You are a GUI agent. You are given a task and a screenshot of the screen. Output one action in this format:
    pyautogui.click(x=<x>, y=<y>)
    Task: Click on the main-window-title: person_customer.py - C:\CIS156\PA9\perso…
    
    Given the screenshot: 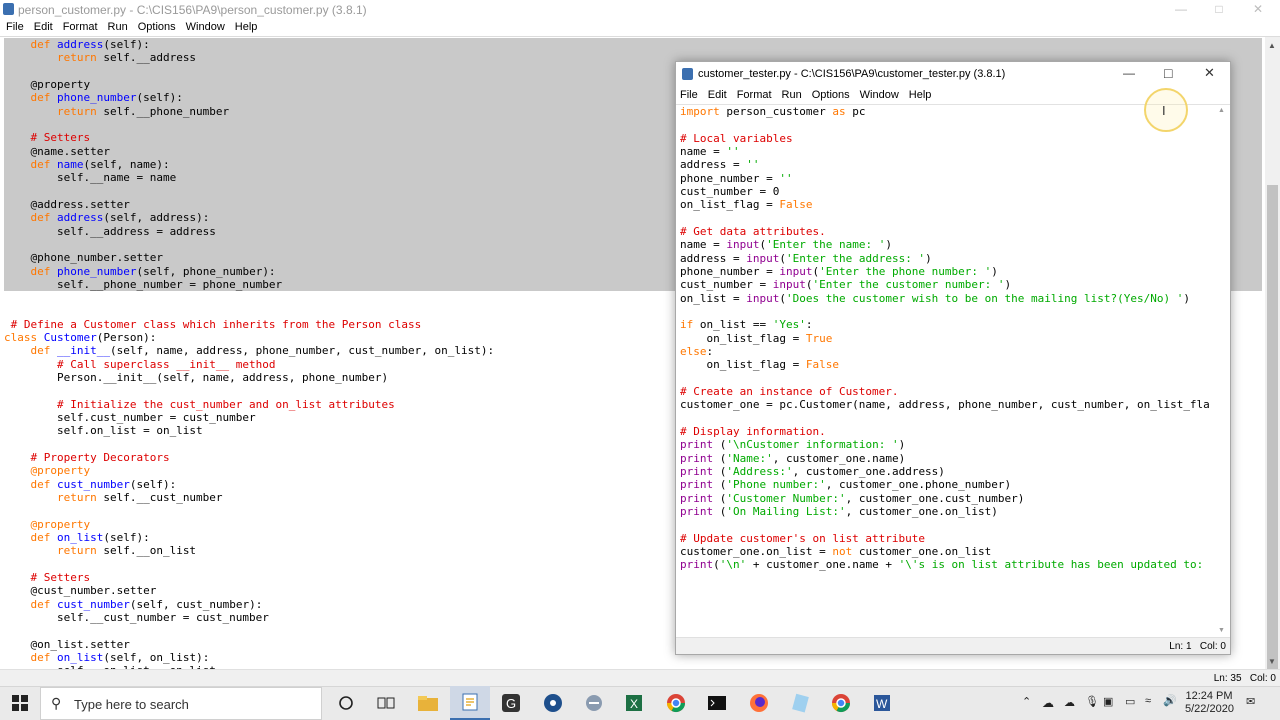 What is the action you would take?
    pyautogui.click(x=192, y=10)
    